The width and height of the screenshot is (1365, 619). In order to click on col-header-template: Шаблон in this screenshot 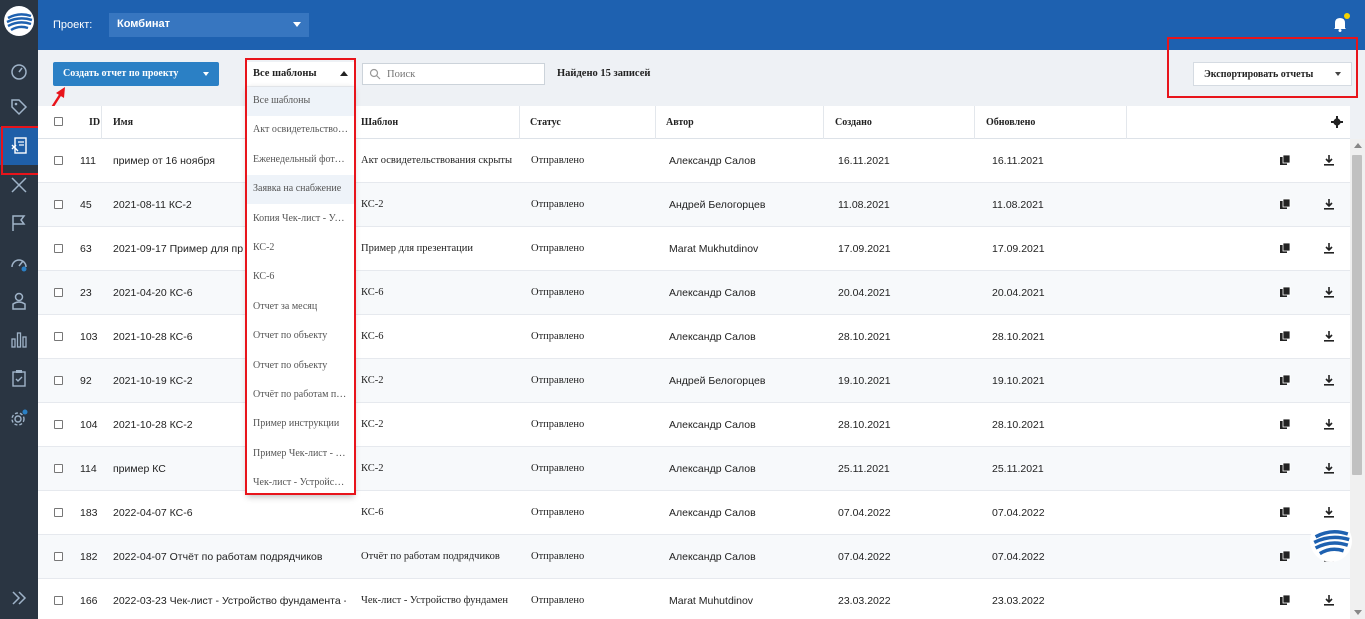, I will do `click(379, 122)`.